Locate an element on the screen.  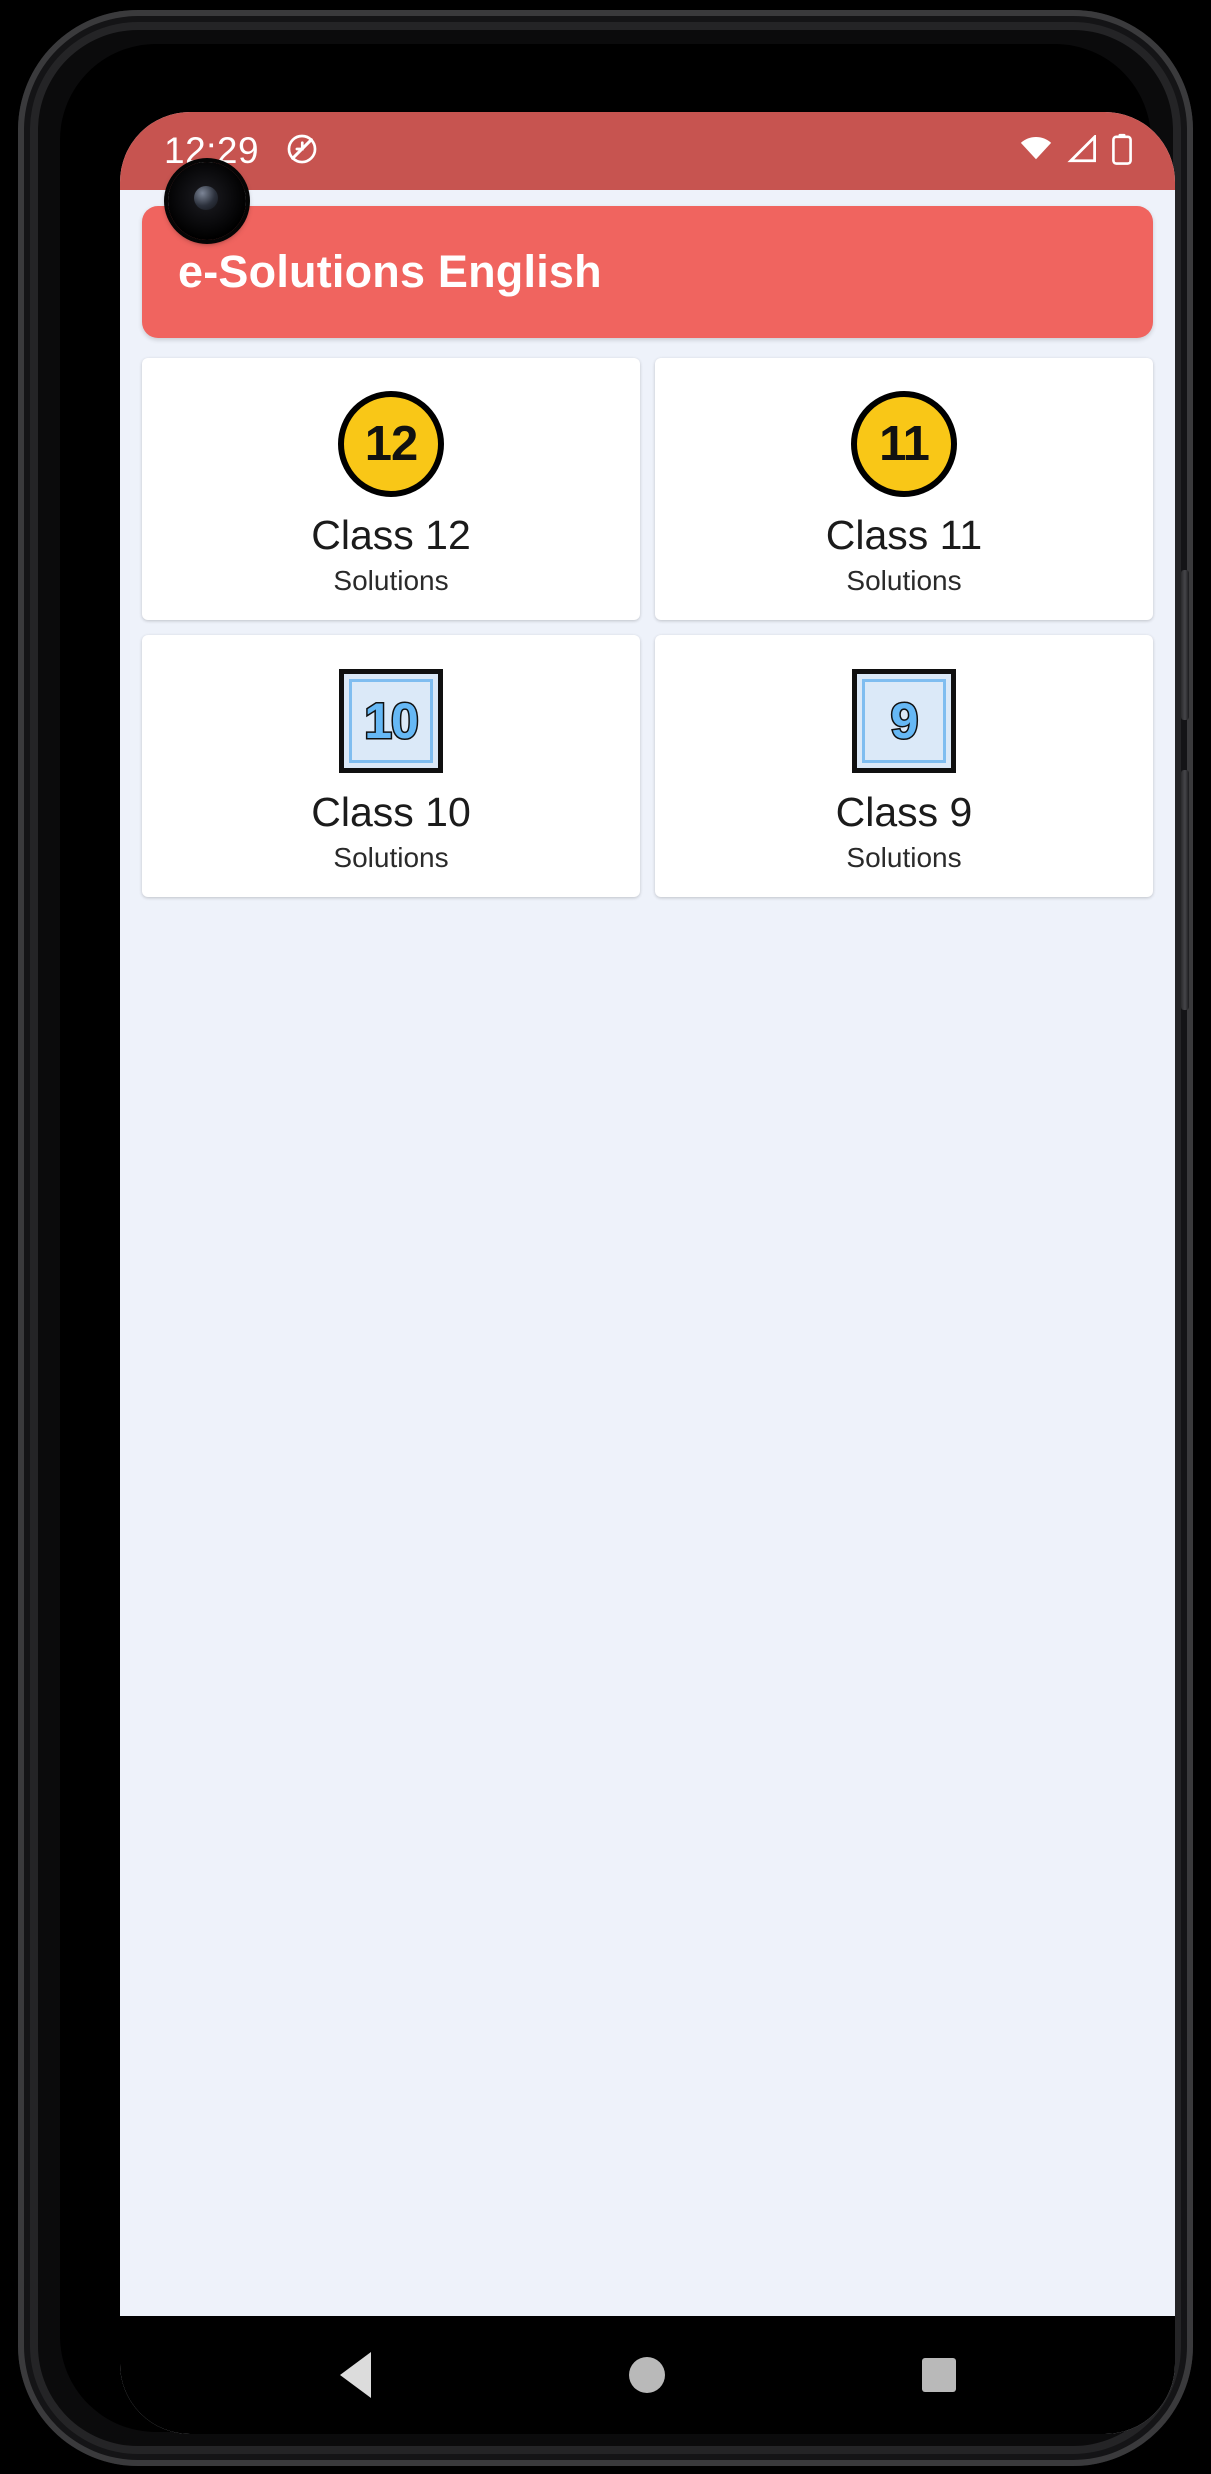
class-12-subtitle: Solutions is located at coordinates (391, 581).